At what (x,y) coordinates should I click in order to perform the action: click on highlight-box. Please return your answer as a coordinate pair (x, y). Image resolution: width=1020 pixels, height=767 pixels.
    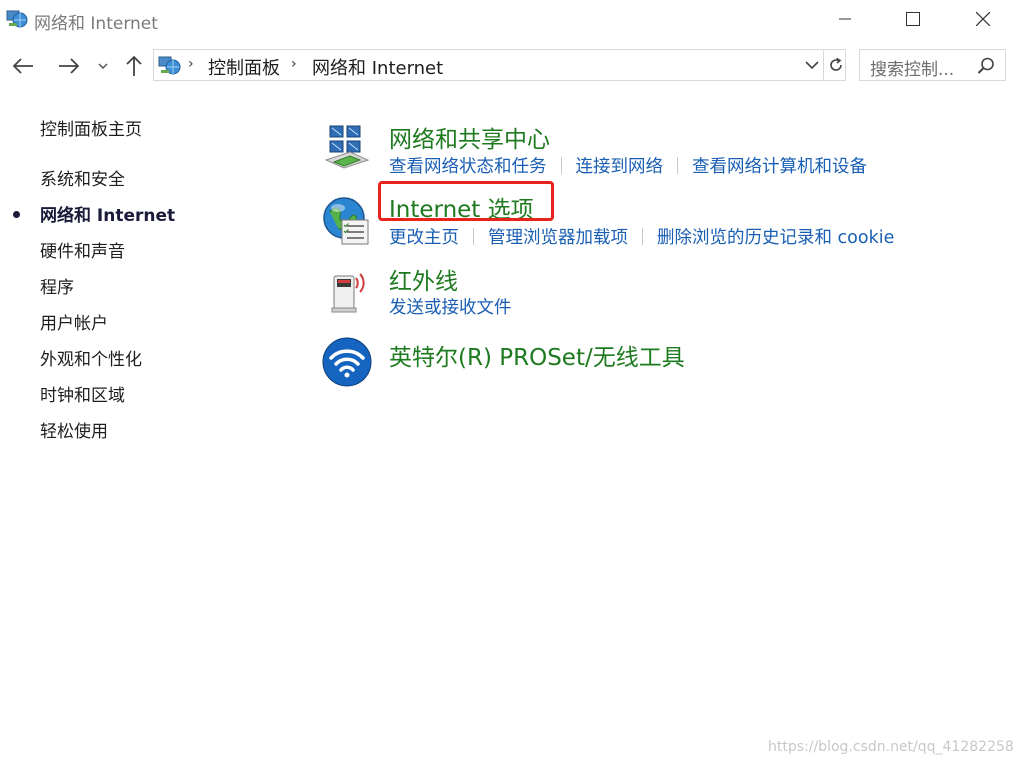
    Looking at the image, I should click on (466, 201).